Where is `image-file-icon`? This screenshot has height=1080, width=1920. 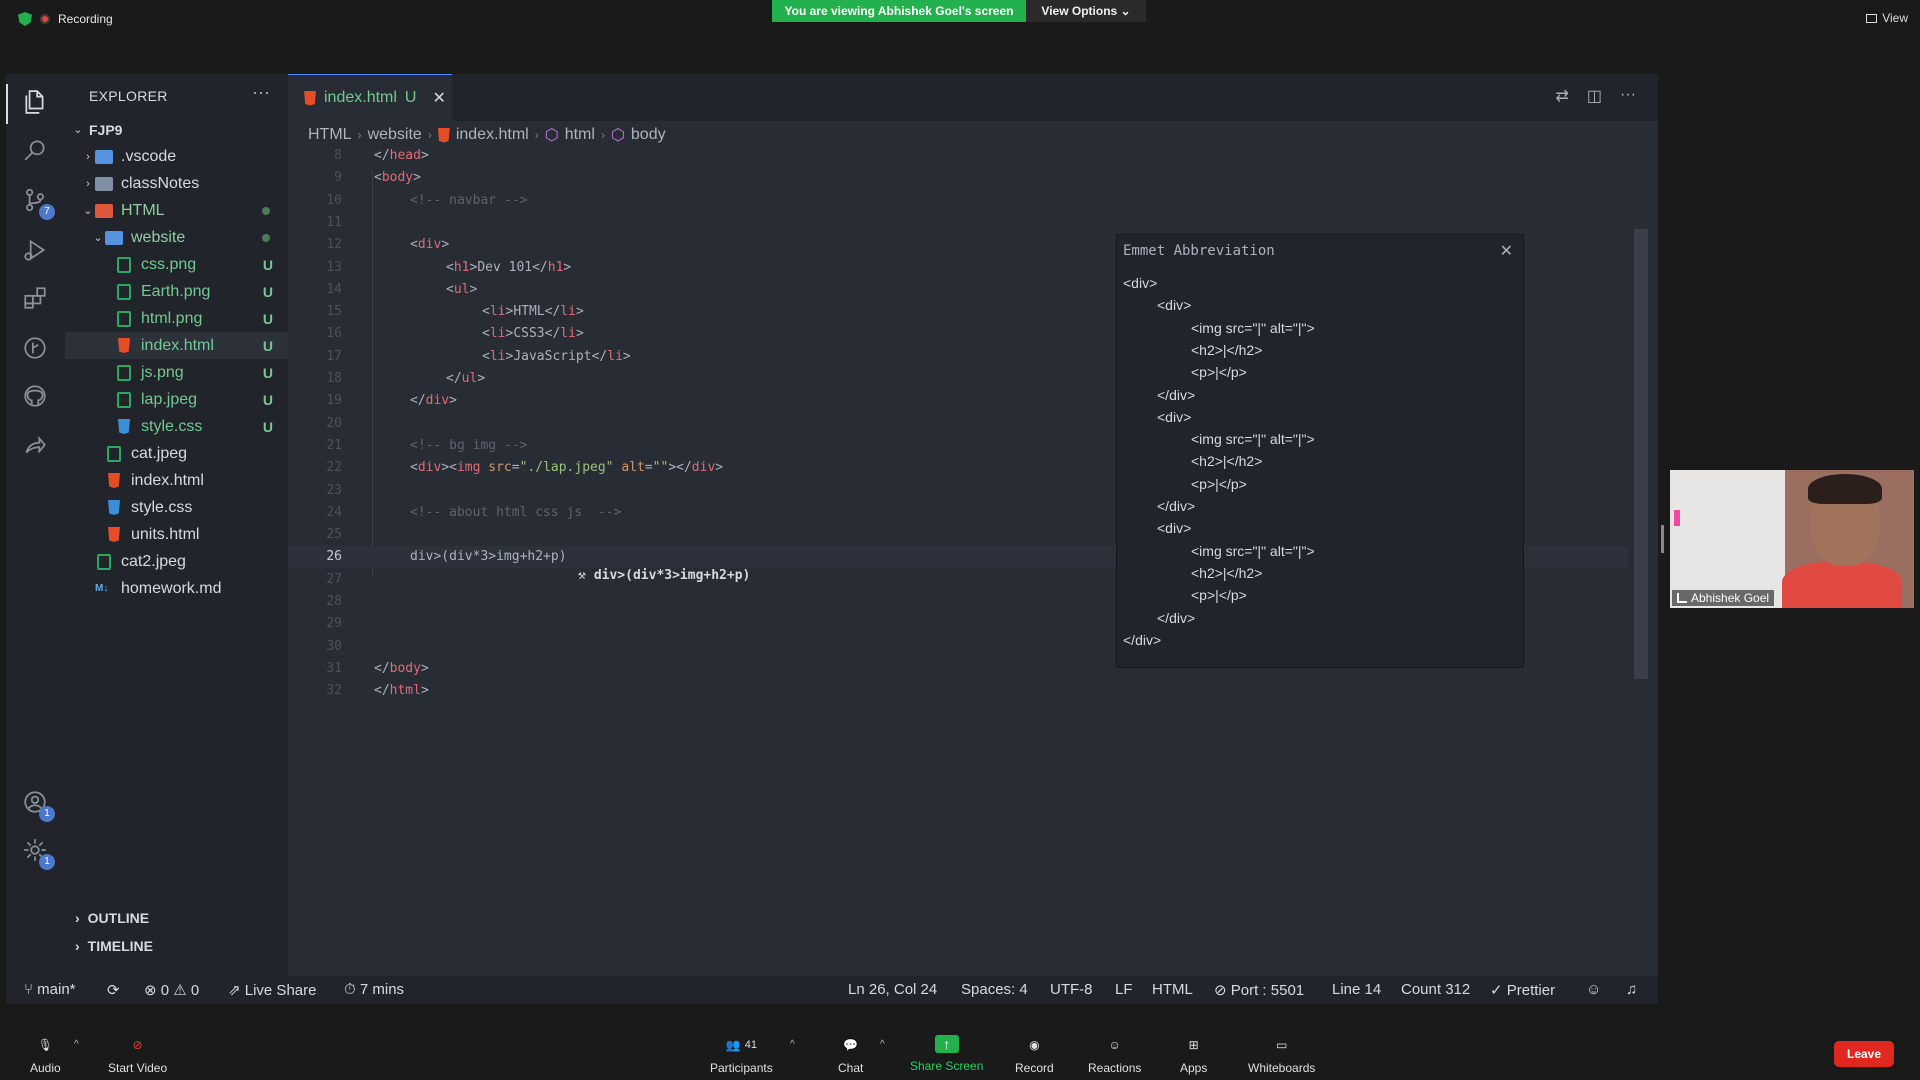
image-file-icon is located at coordinates (124, 292).